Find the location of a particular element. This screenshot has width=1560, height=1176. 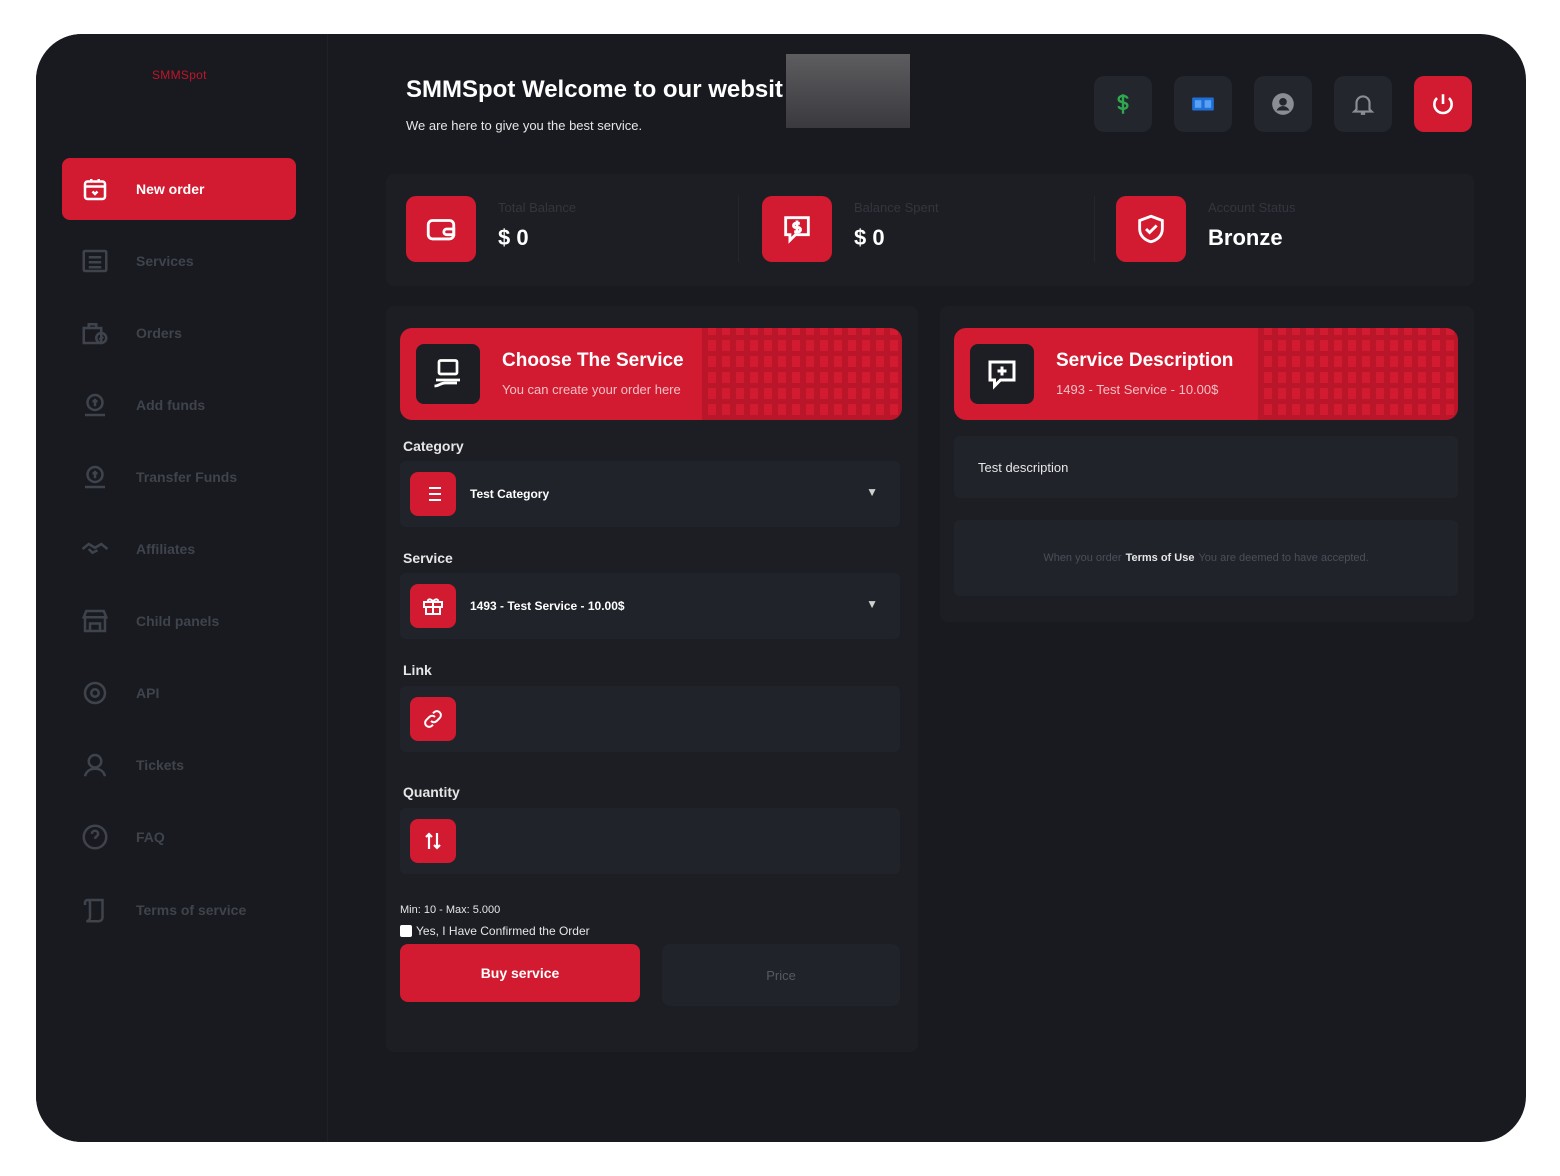

order-banner-subtitle: You can create your order here is located at coordinates (591, 389).